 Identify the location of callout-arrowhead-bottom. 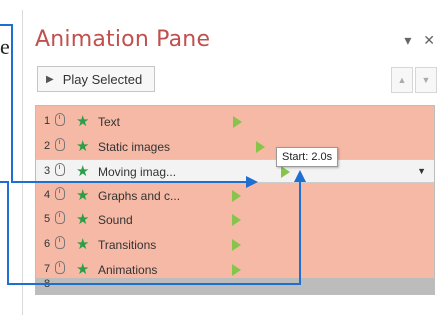
(300, 176).